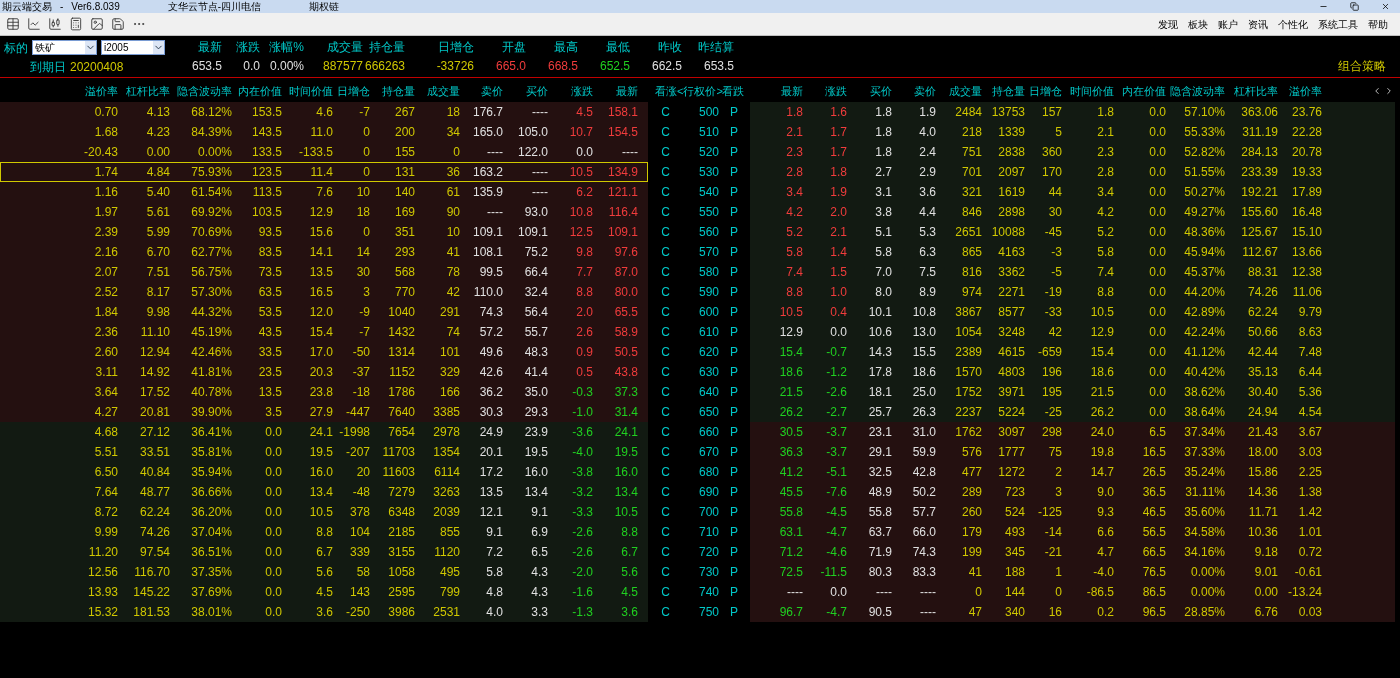 The image size is (1400, 678). Describe the element at coordinates (324, 372) in the screenshot. I see `call-row: 3.11 14.92 41.81% 23.5 20.3 -37 1152 329 42.6 41.4 0.5 43.8` at that location.